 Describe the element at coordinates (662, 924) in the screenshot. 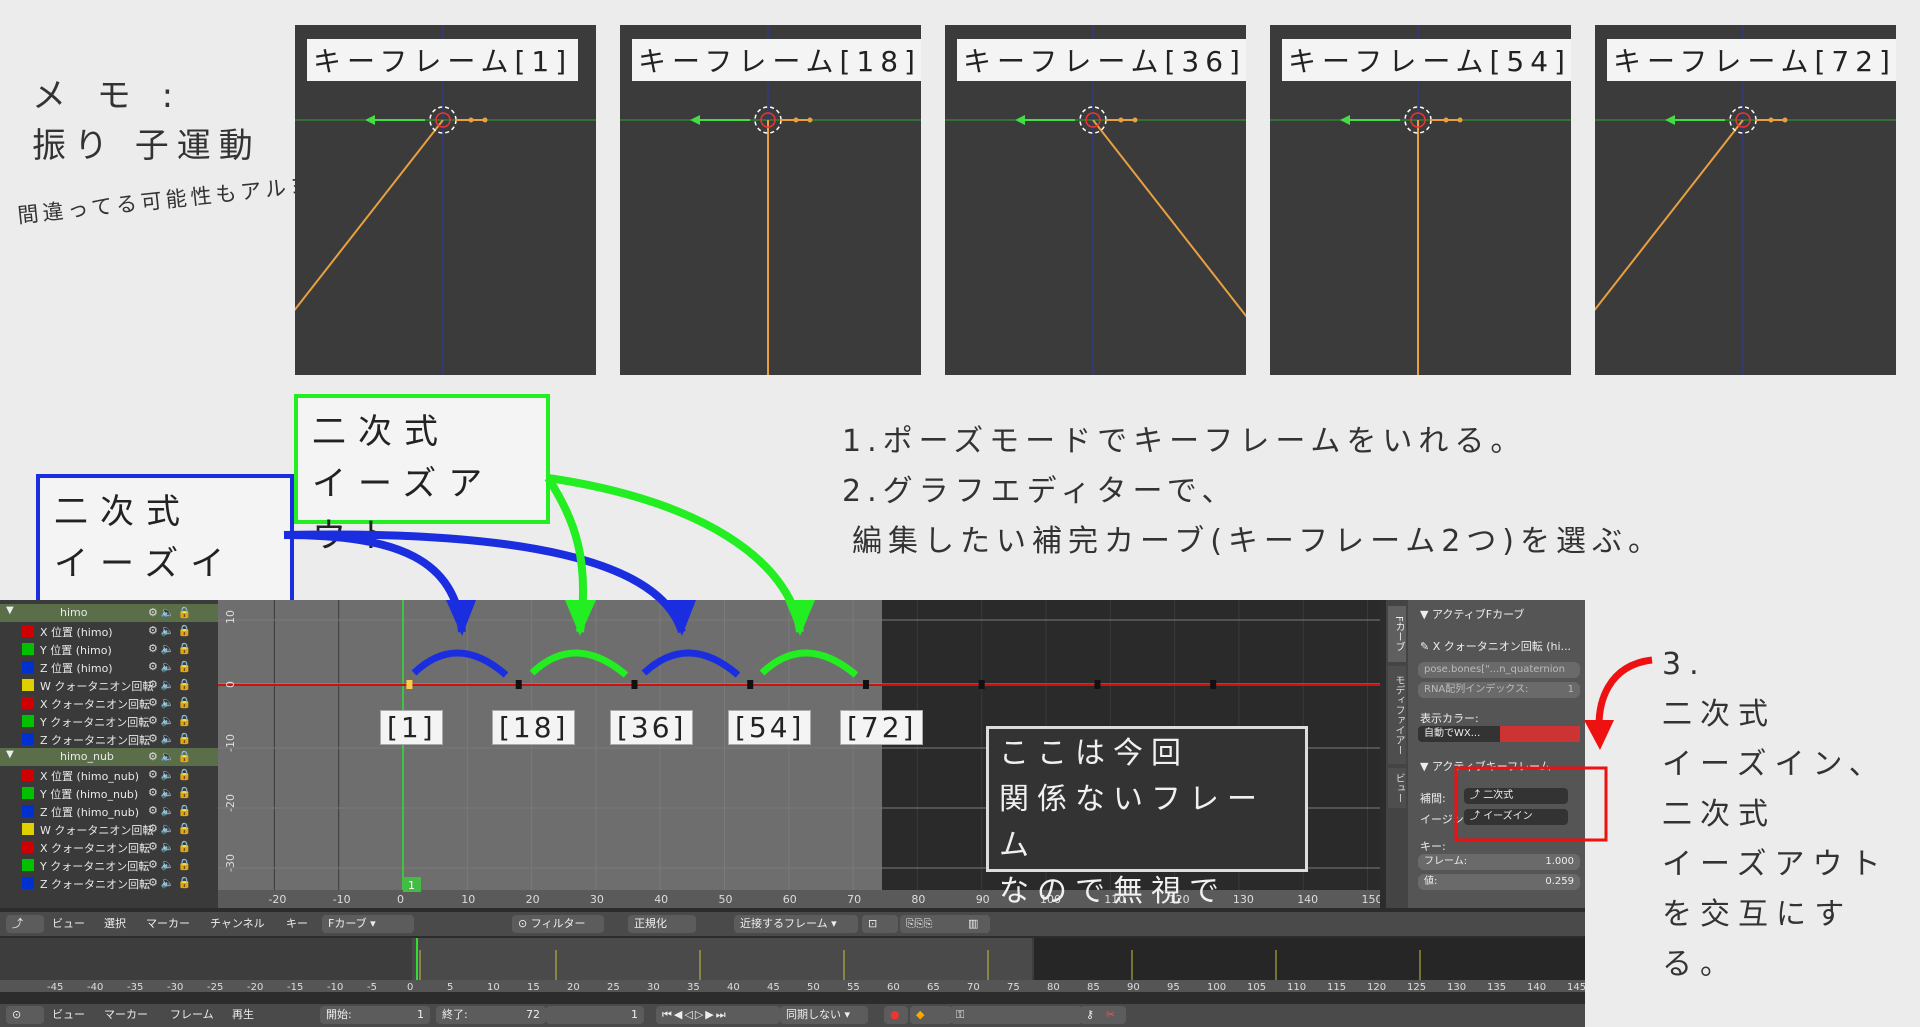

I see `normalize-toggle: 正規化` at that location.